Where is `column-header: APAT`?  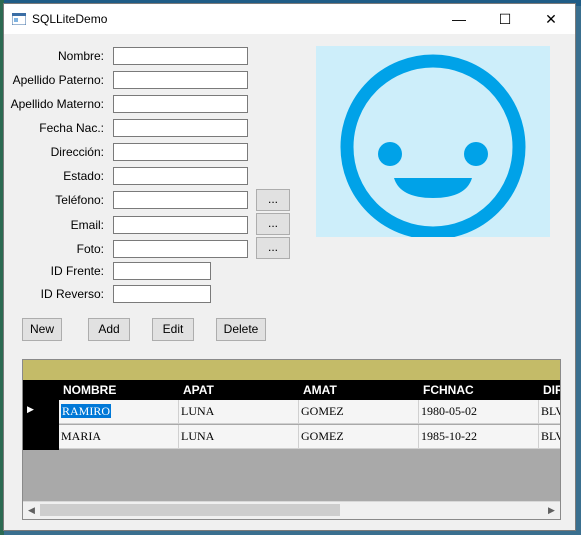
column-header: APAT is located at coordinates (239, 390).